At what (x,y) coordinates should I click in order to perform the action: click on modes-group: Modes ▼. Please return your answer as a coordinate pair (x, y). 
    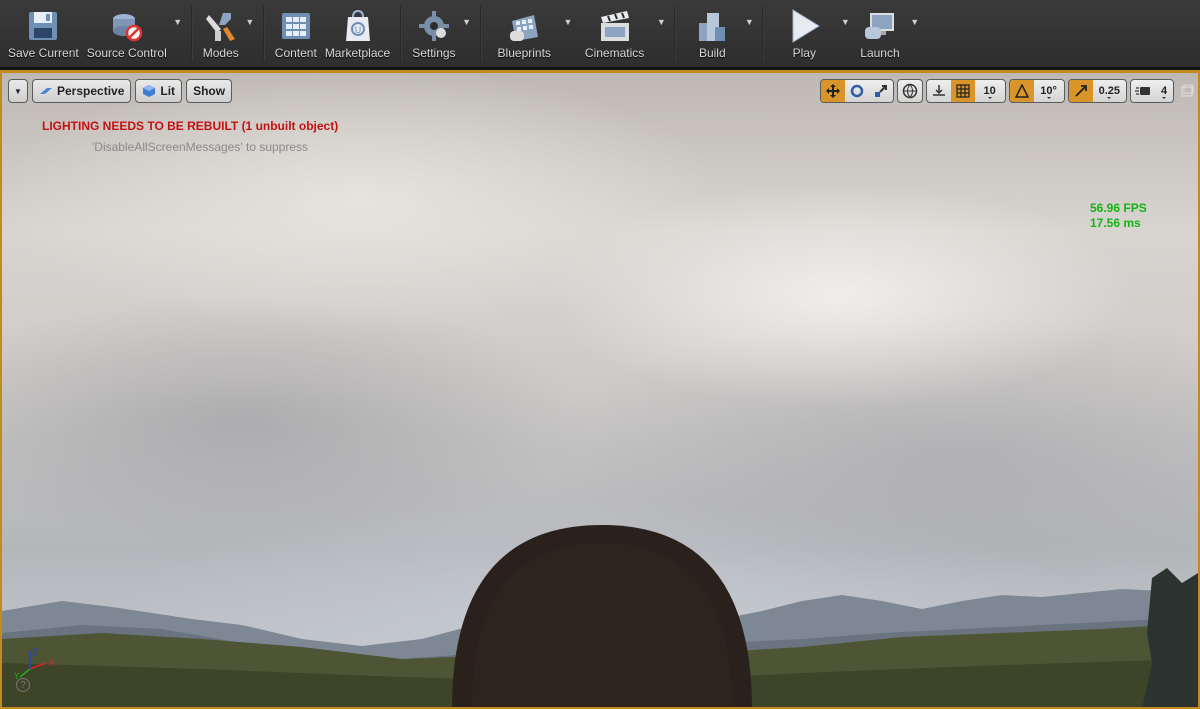
    Looking at the image, I should click on (228, 33).